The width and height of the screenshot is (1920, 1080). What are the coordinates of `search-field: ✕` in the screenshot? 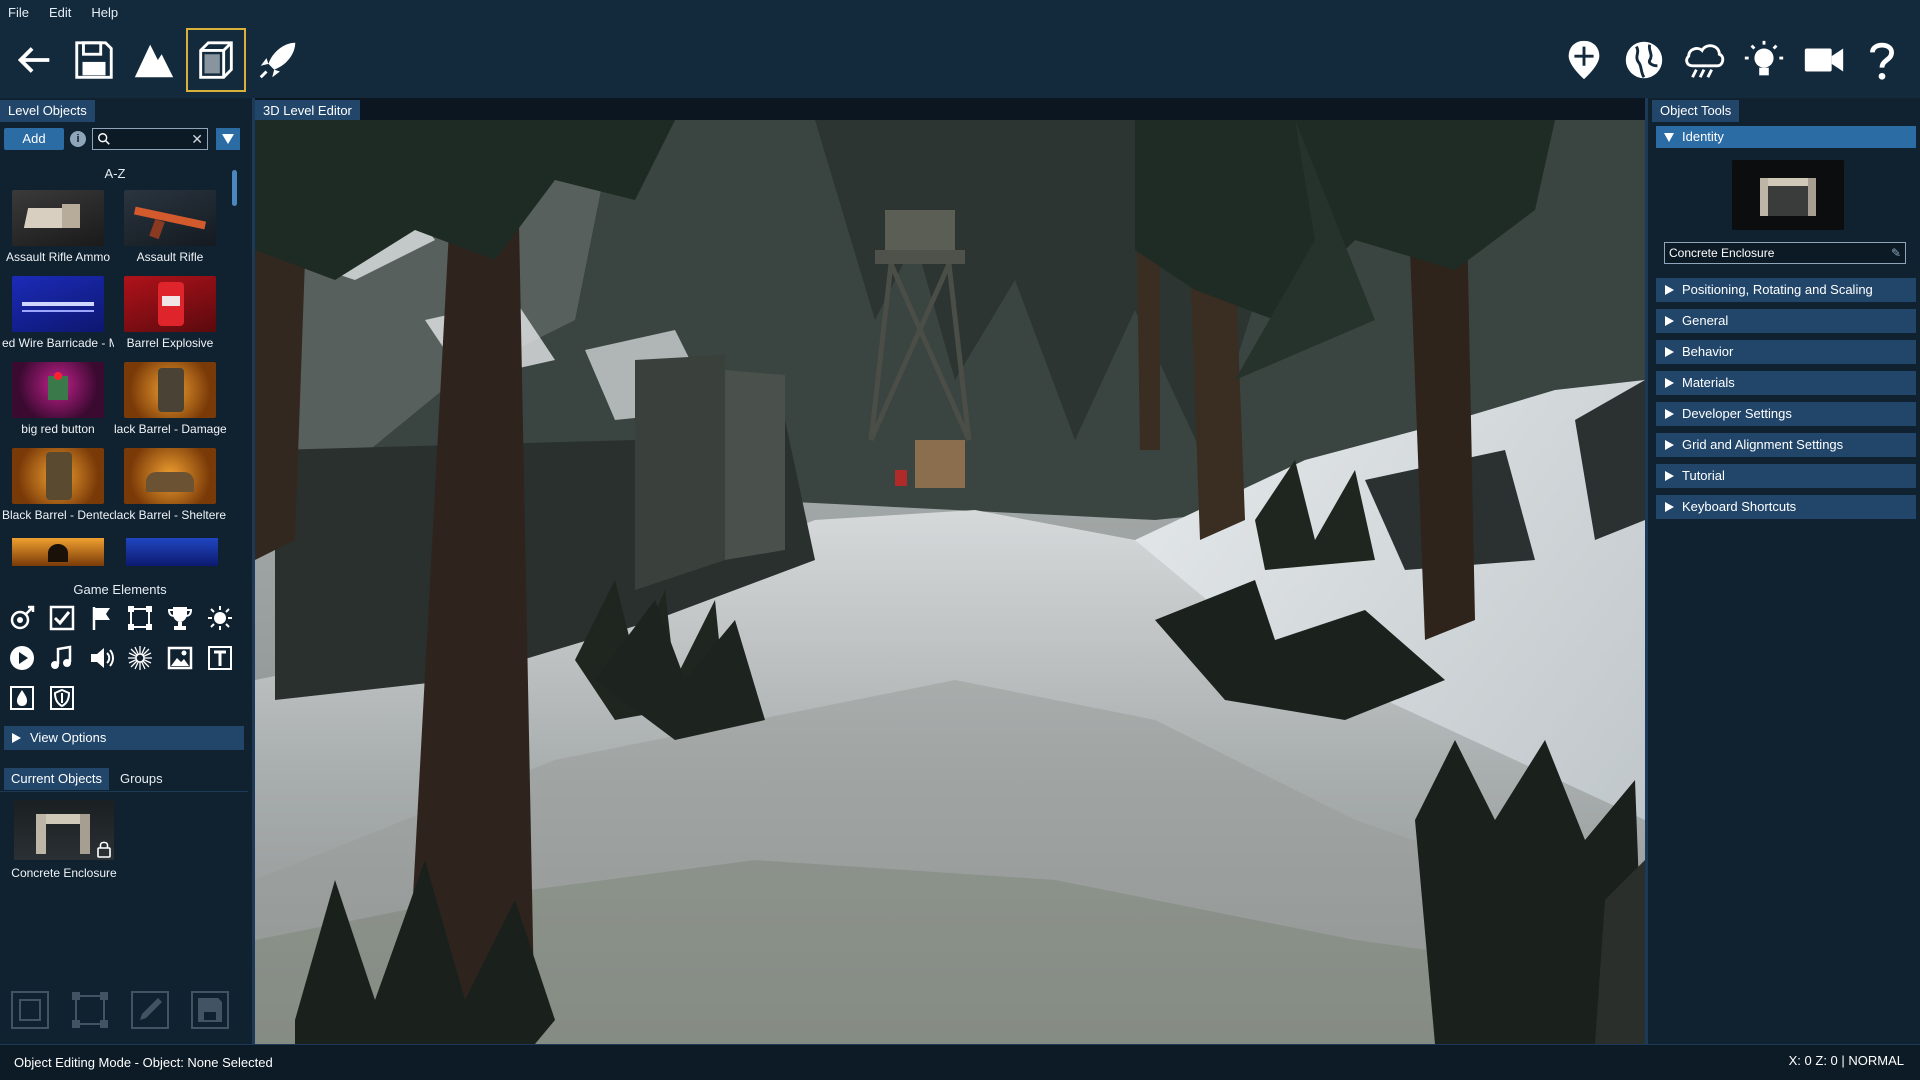 It's located at (150, 139).